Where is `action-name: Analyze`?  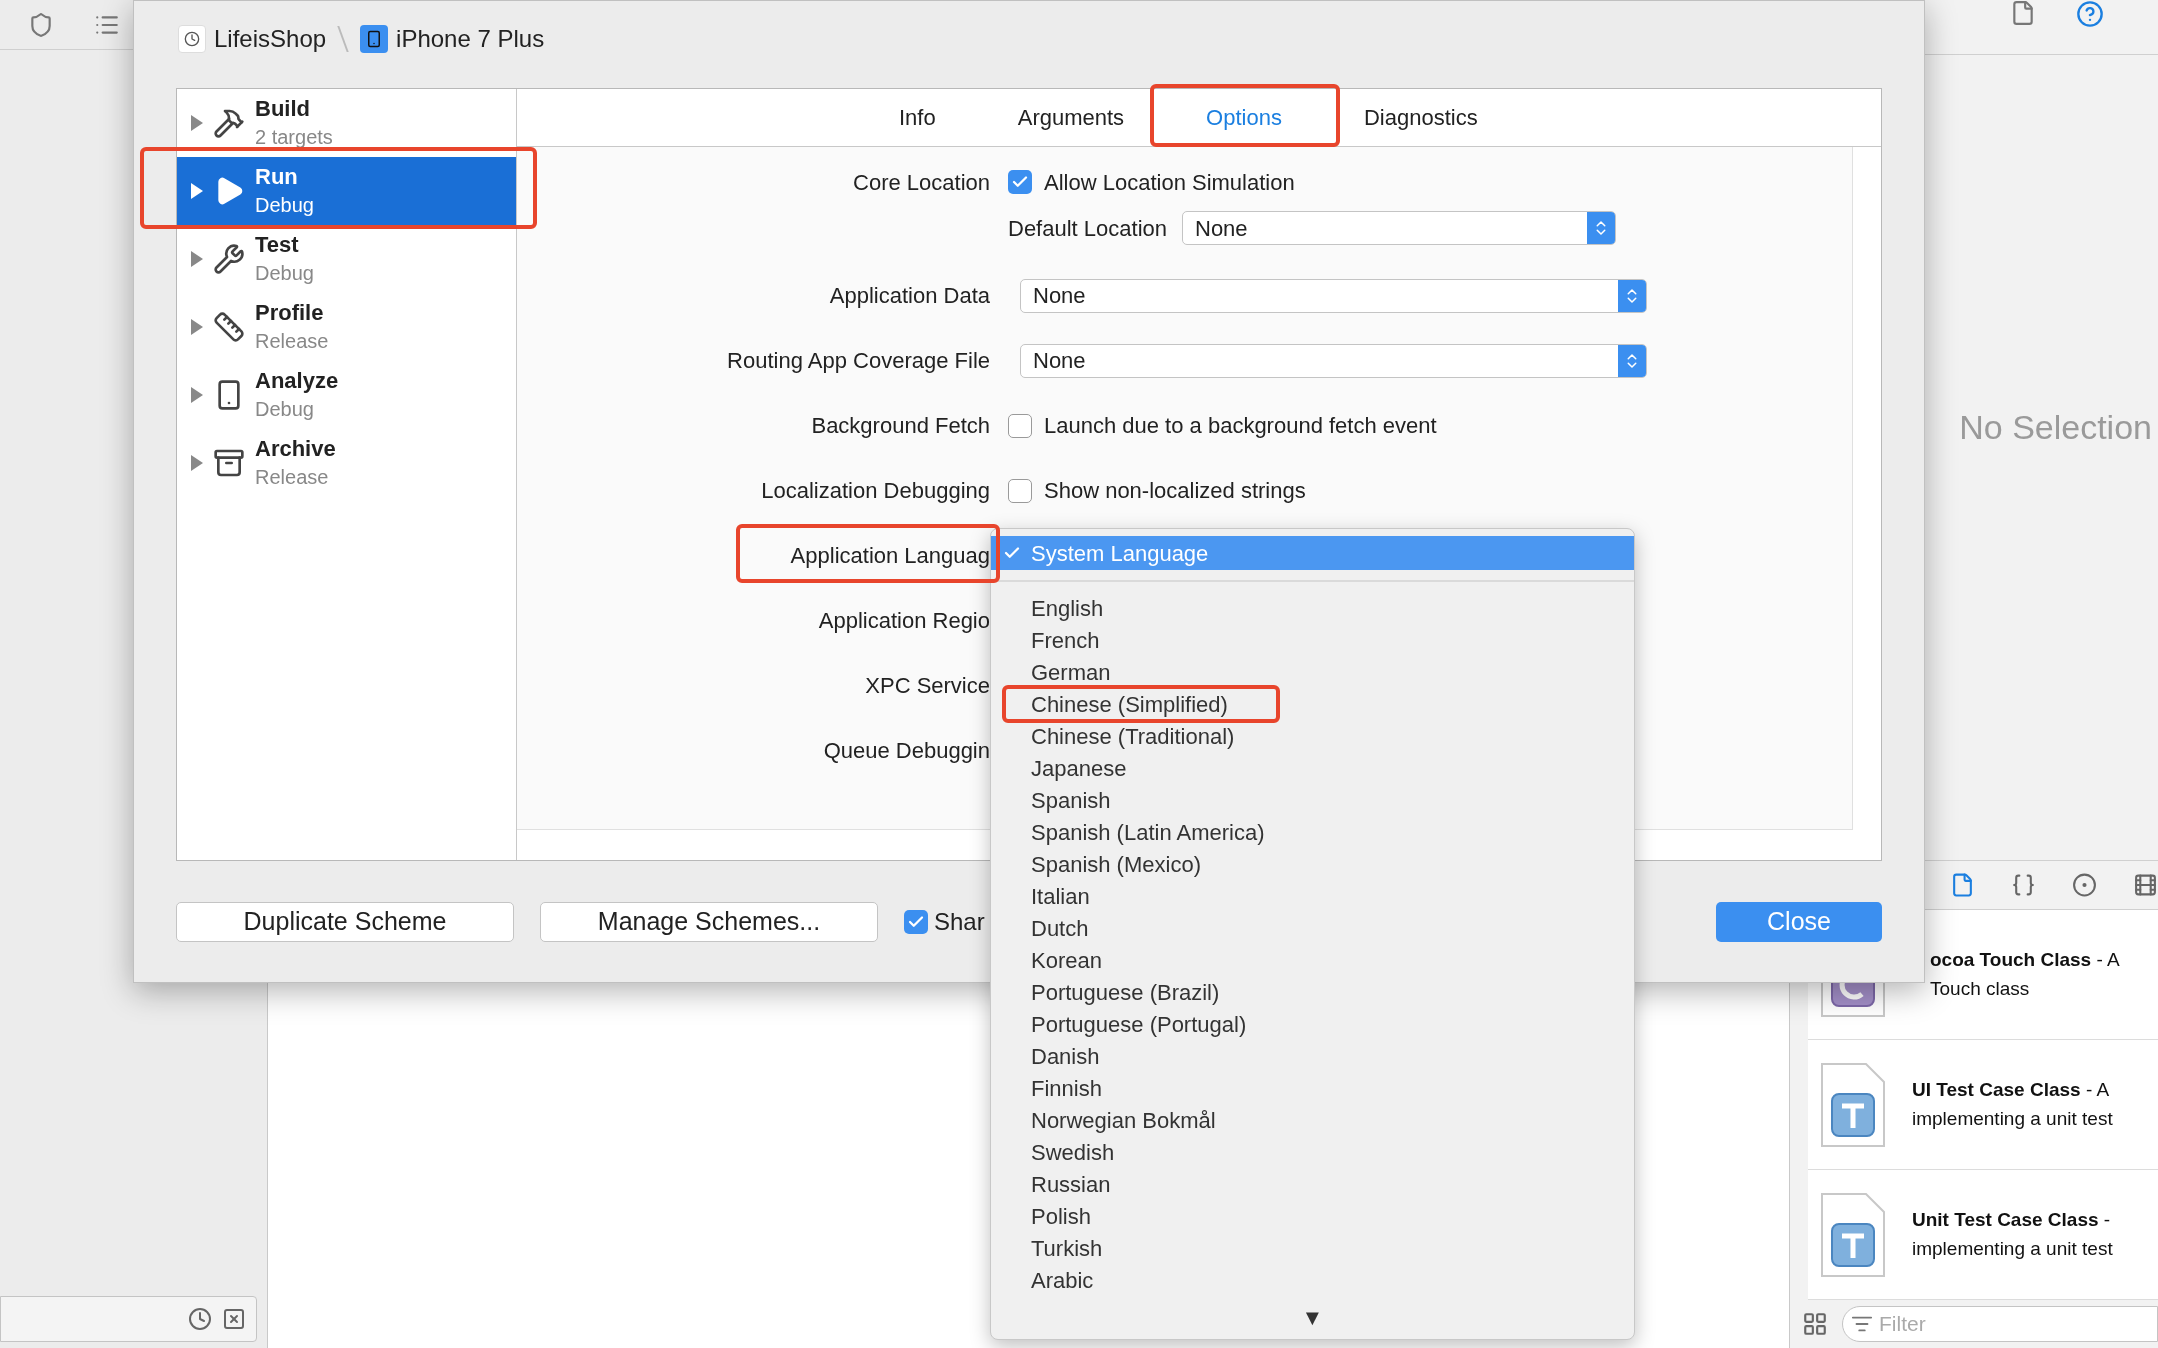
action-name: Analyze is located at coordinates (297, 381).